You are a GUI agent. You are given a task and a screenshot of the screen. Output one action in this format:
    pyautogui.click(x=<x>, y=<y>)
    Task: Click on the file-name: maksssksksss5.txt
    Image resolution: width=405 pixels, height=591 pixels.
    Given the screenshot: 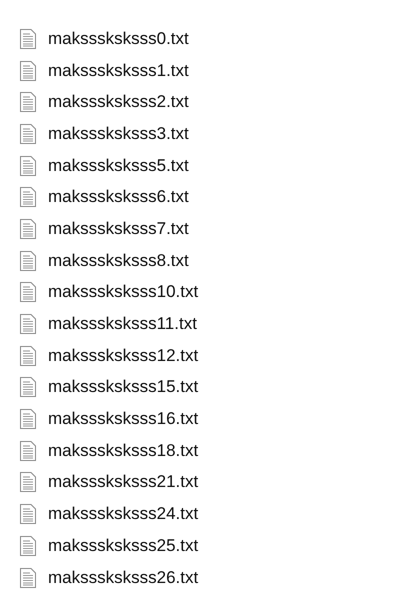 What is the action you would take?
    pyautogui.click(x=118, y=166)
    